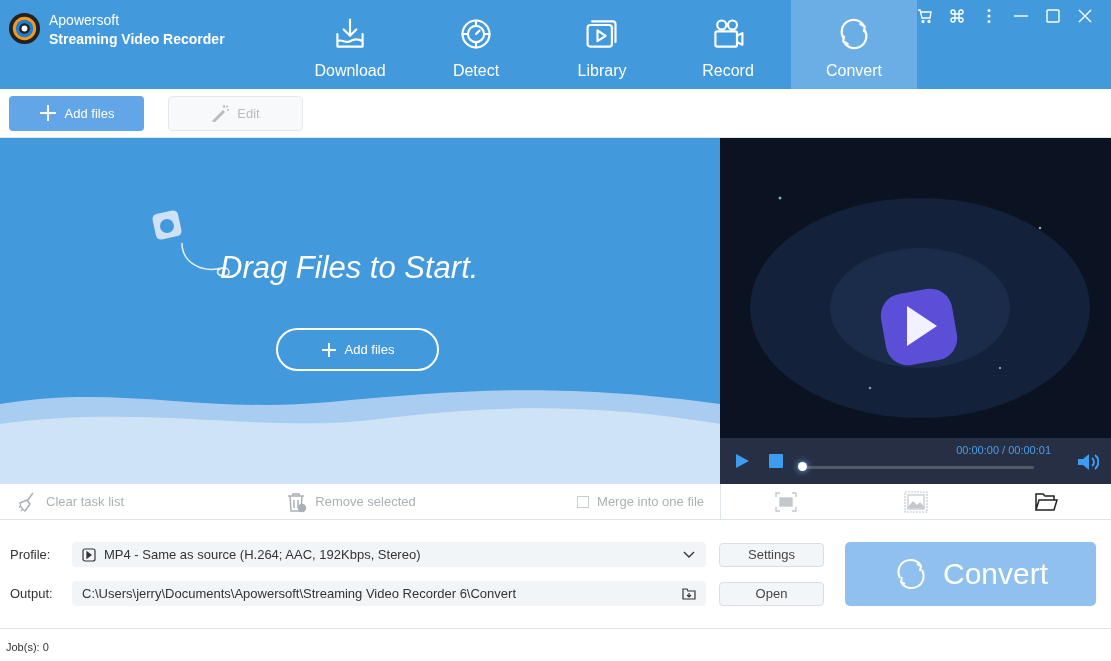 This screenshot has height=661, width=1111. I want to click on play-icon, so click(742, 461).